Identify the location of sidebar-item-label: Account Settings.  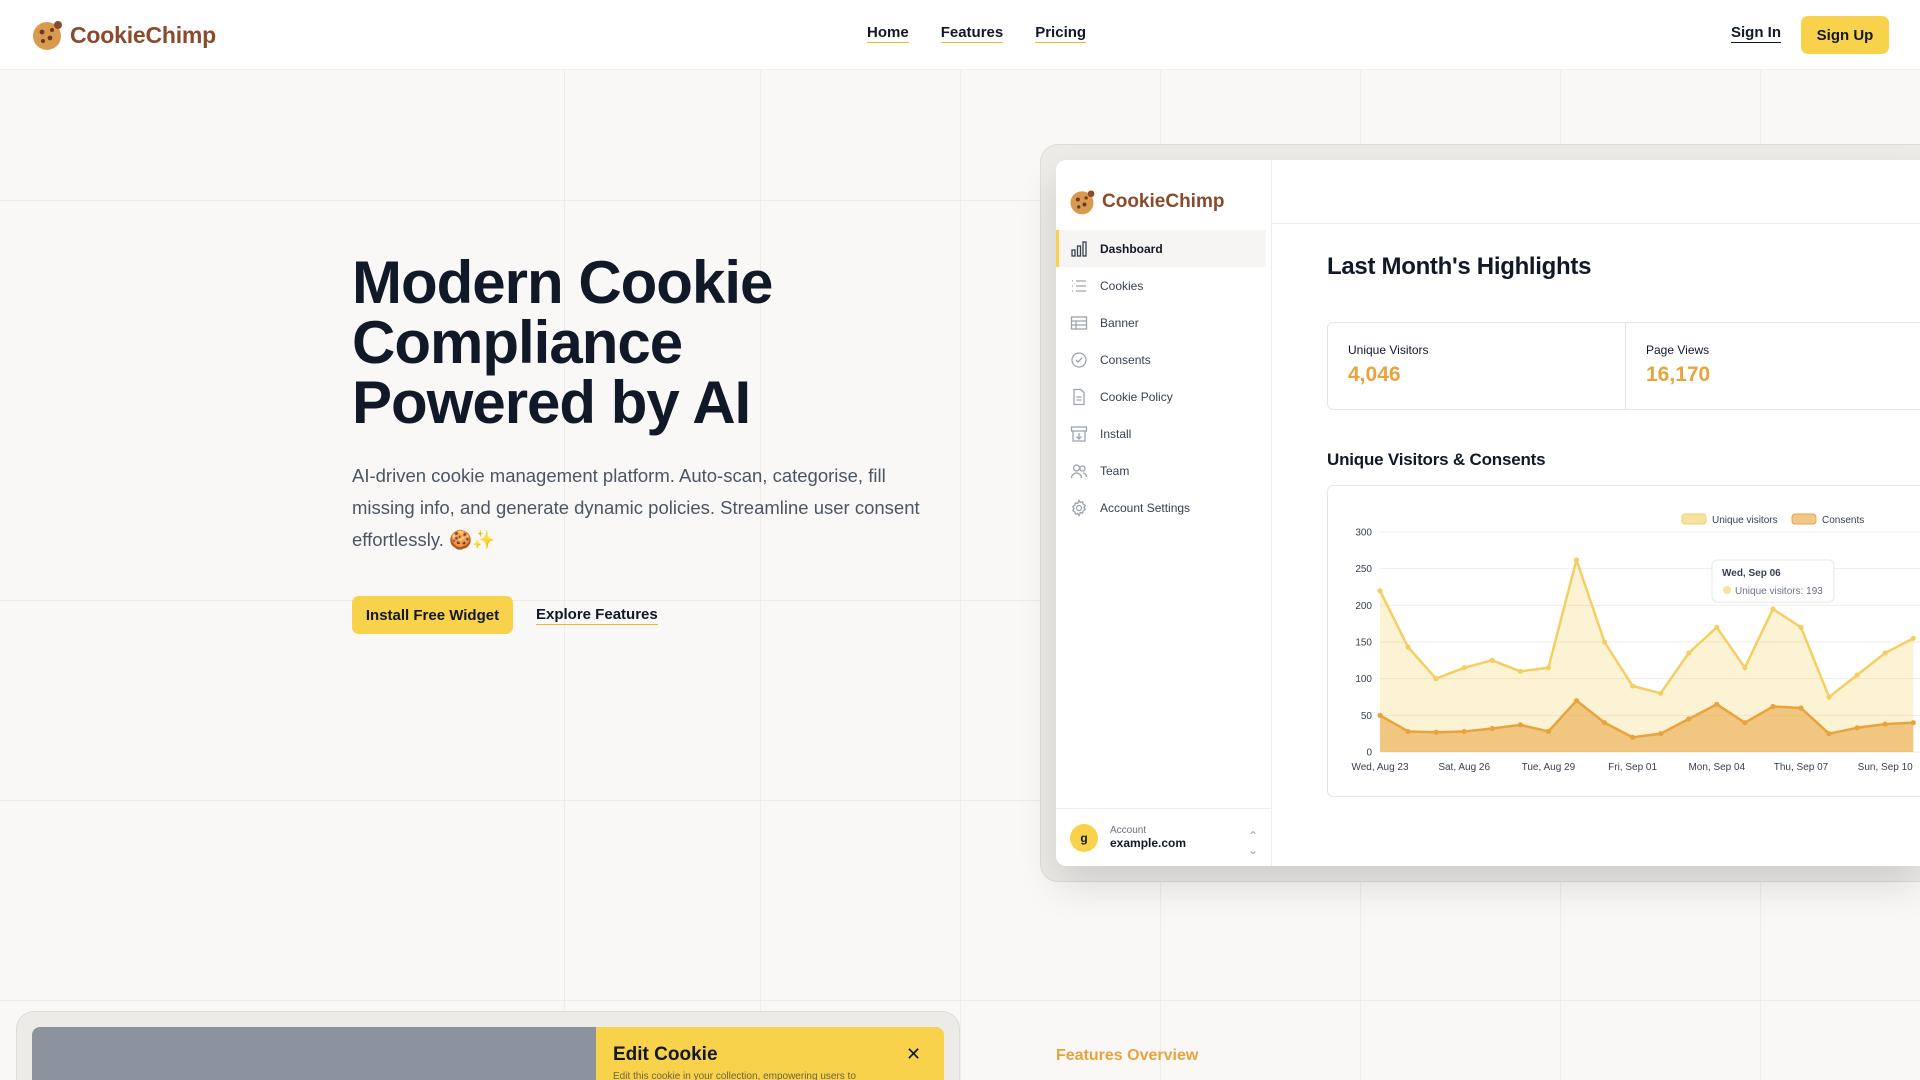
(1145, 507).